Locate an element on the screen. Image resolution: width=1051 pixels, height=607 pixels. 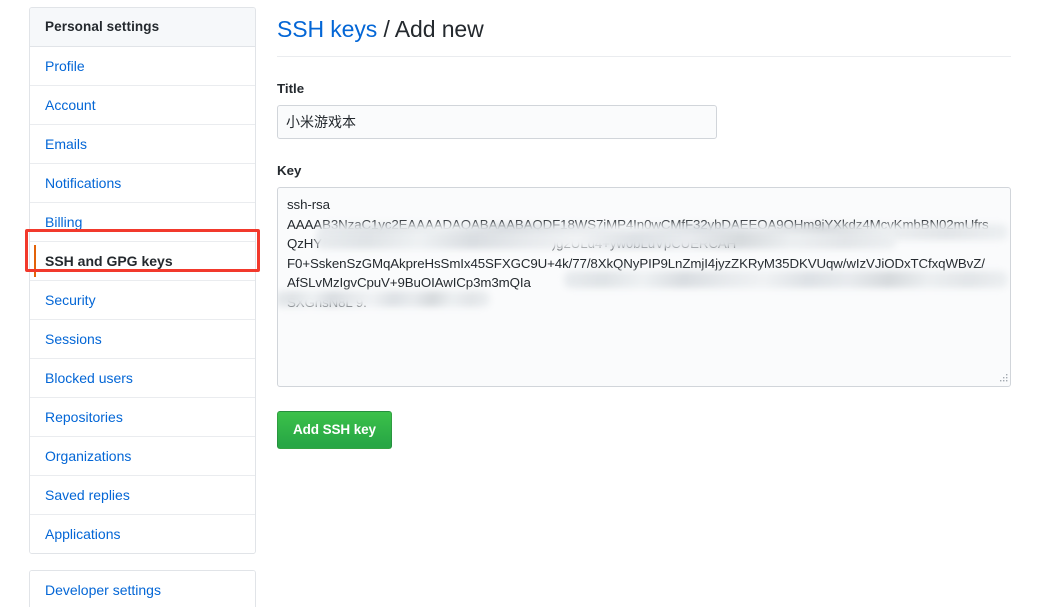
sidebar-header: Personal settings is located at coordinates (142, 27).